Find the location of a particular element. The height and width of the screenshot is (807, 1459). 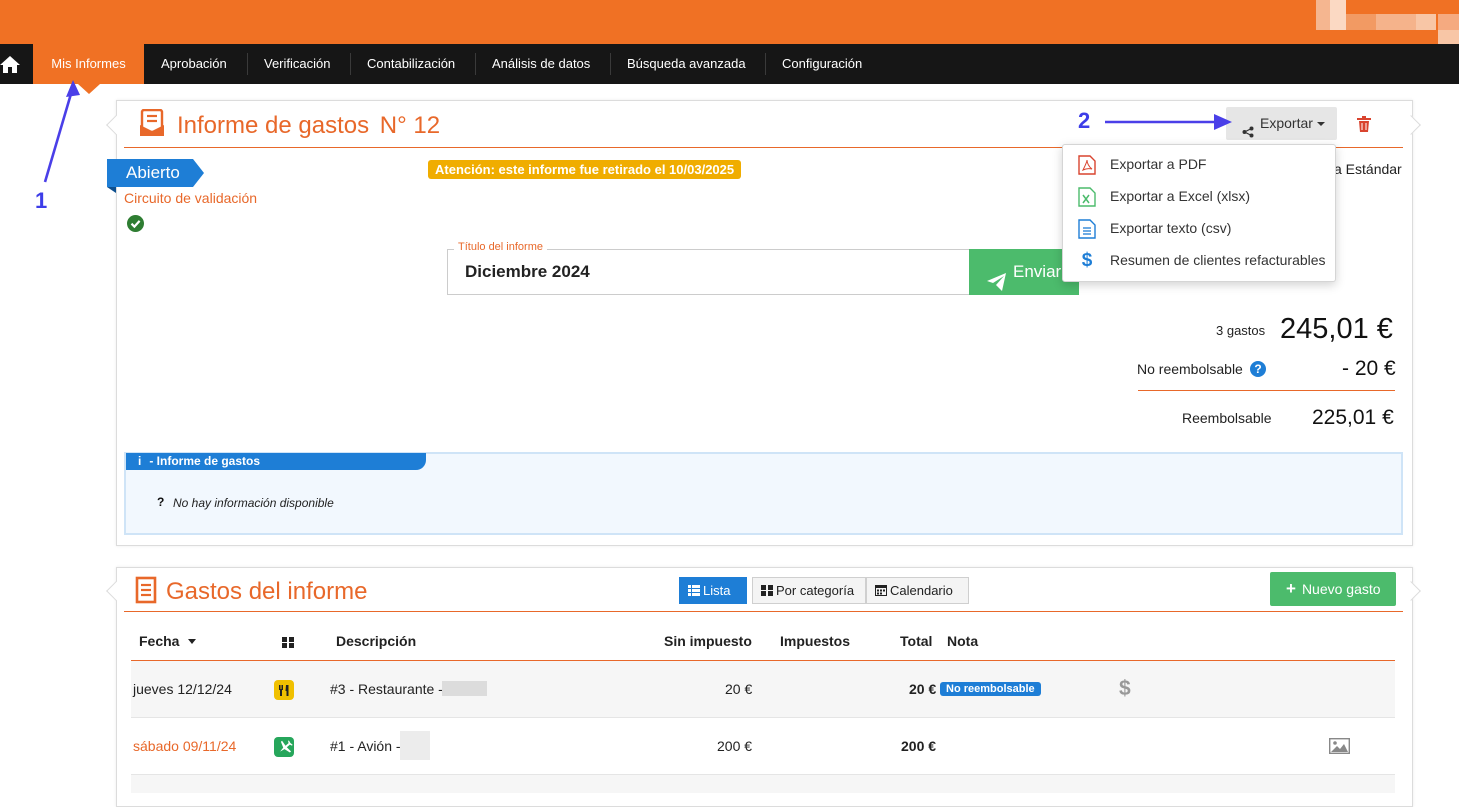

annotation-step-1: 1 is located at coordinates (41, 200).